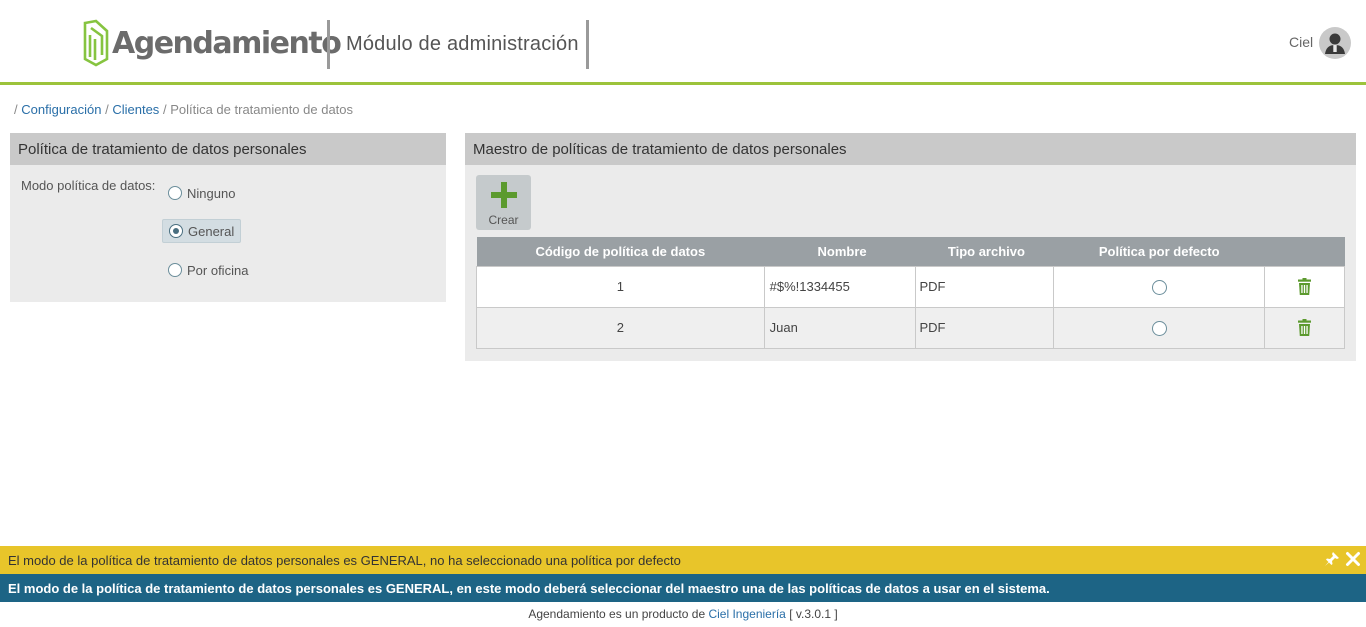  Describe the element at coordinates (1304, 251) in the screenshot. I see `col-header-actions` at that location.